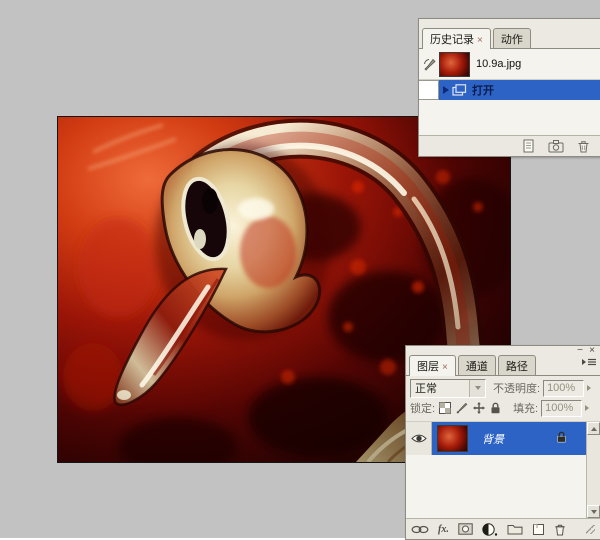 This screenshot has width=600, height=540. What do you see at coordinates (422, 408) in the screenshot?
I see `lock-label: 锁定:` at bounding box center [422, 408].